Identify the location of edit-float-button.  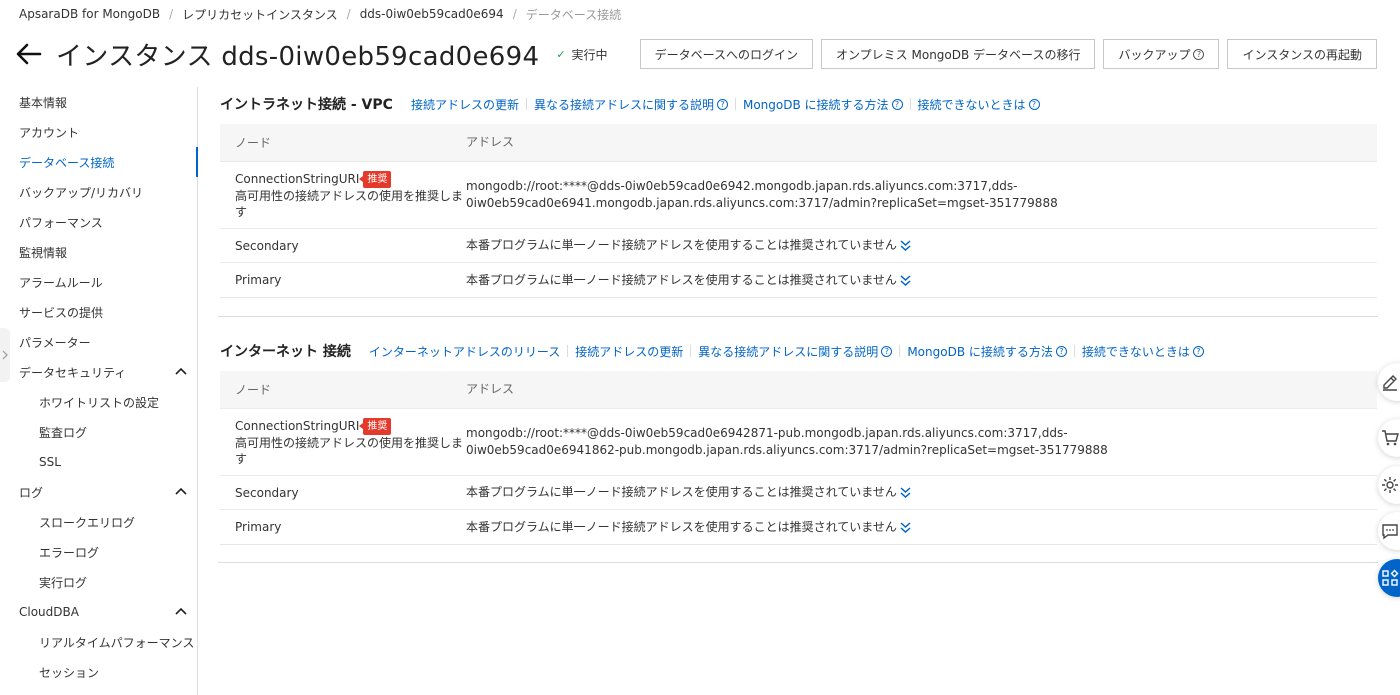
(1389, 382).